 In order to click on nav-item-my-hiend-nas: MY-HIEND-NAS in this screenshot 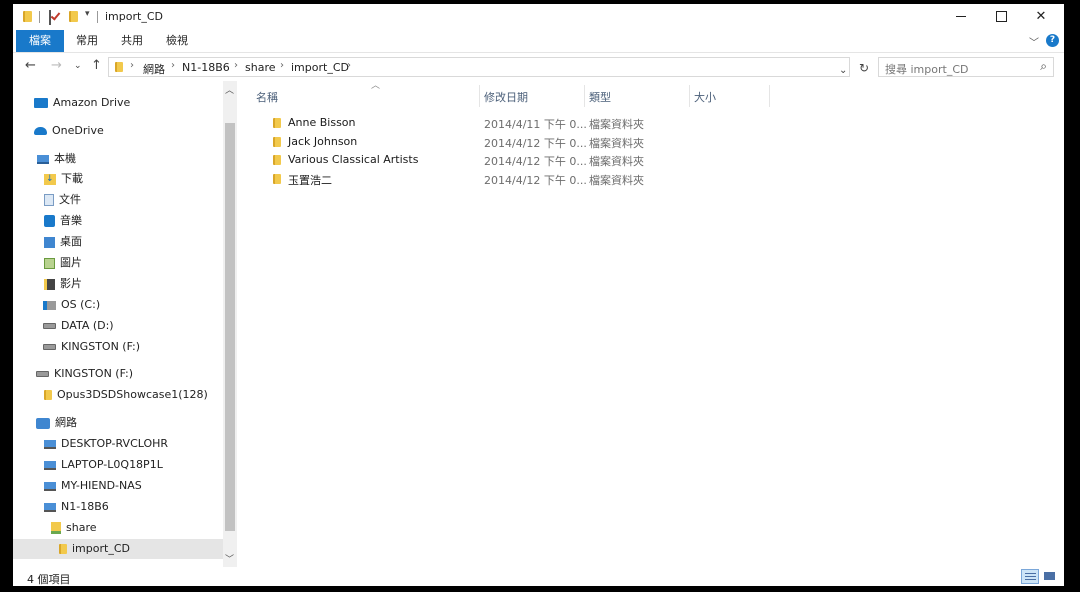, I will do `click(93, 486)`.